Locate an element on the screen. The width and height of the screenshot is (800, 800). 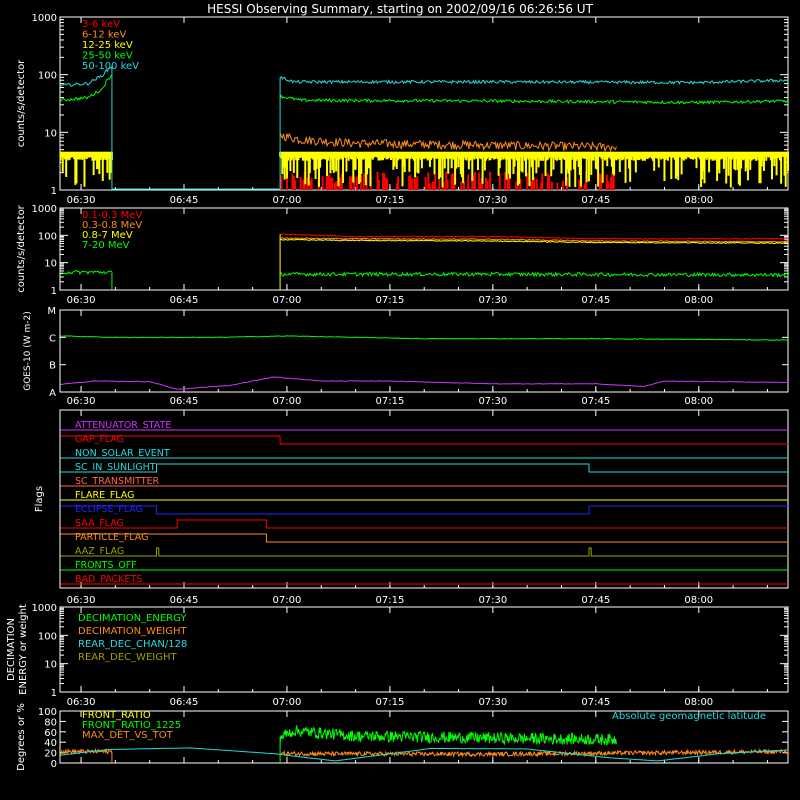
flag-label: SC_TRANSMITTER is located at coordinates (117, 481).